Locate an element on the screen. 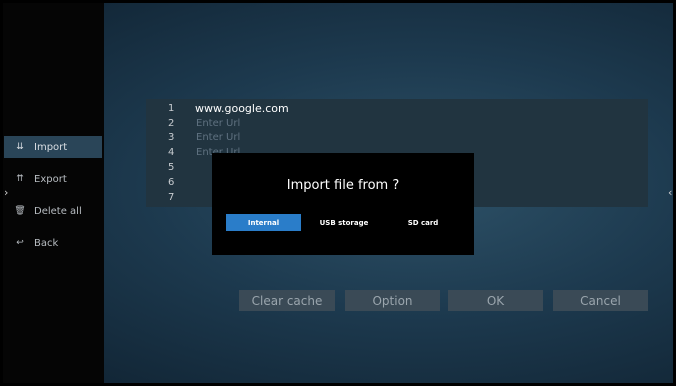  sidebar-item-label: Delete all is located at coordinates (58, 211).